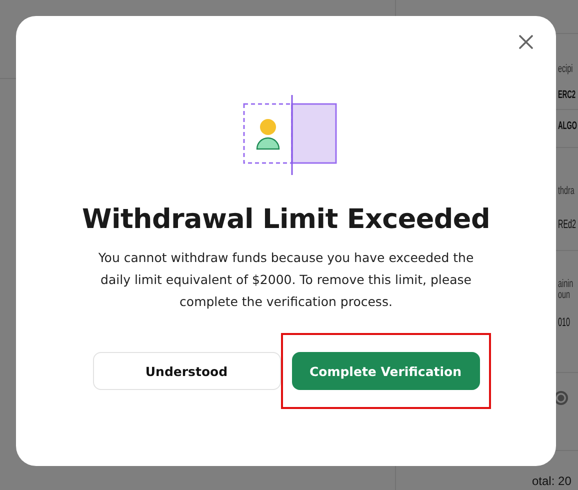 Image resolution: width=578 pixels, height=490 pixels. What do you see at coordinates (566, 191) in the screenshot?
I see `field-label: thdra` at bounding box center [566, 191].